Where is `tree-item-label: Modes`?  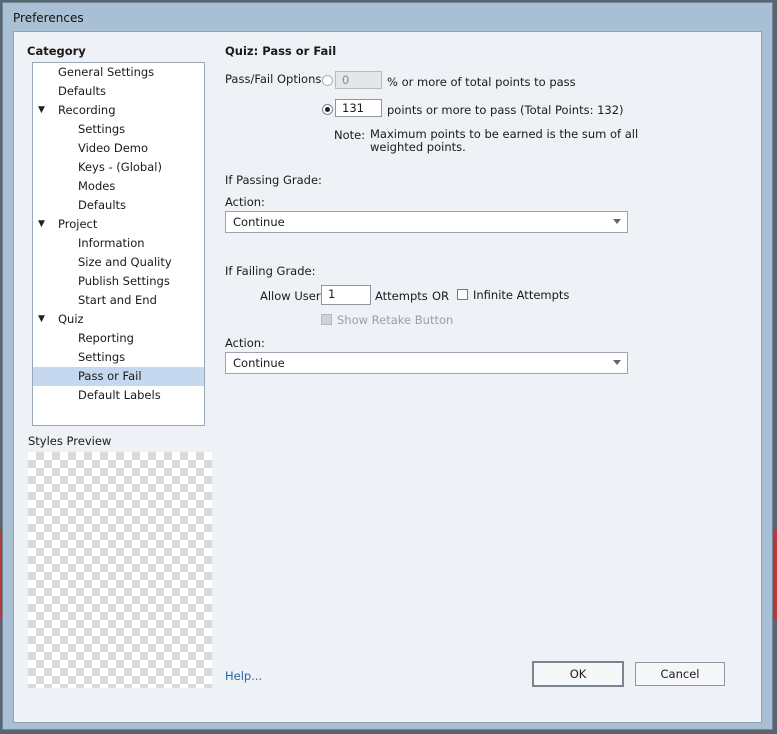 tree-item-label: Modes is located at coordinates (97, 186).